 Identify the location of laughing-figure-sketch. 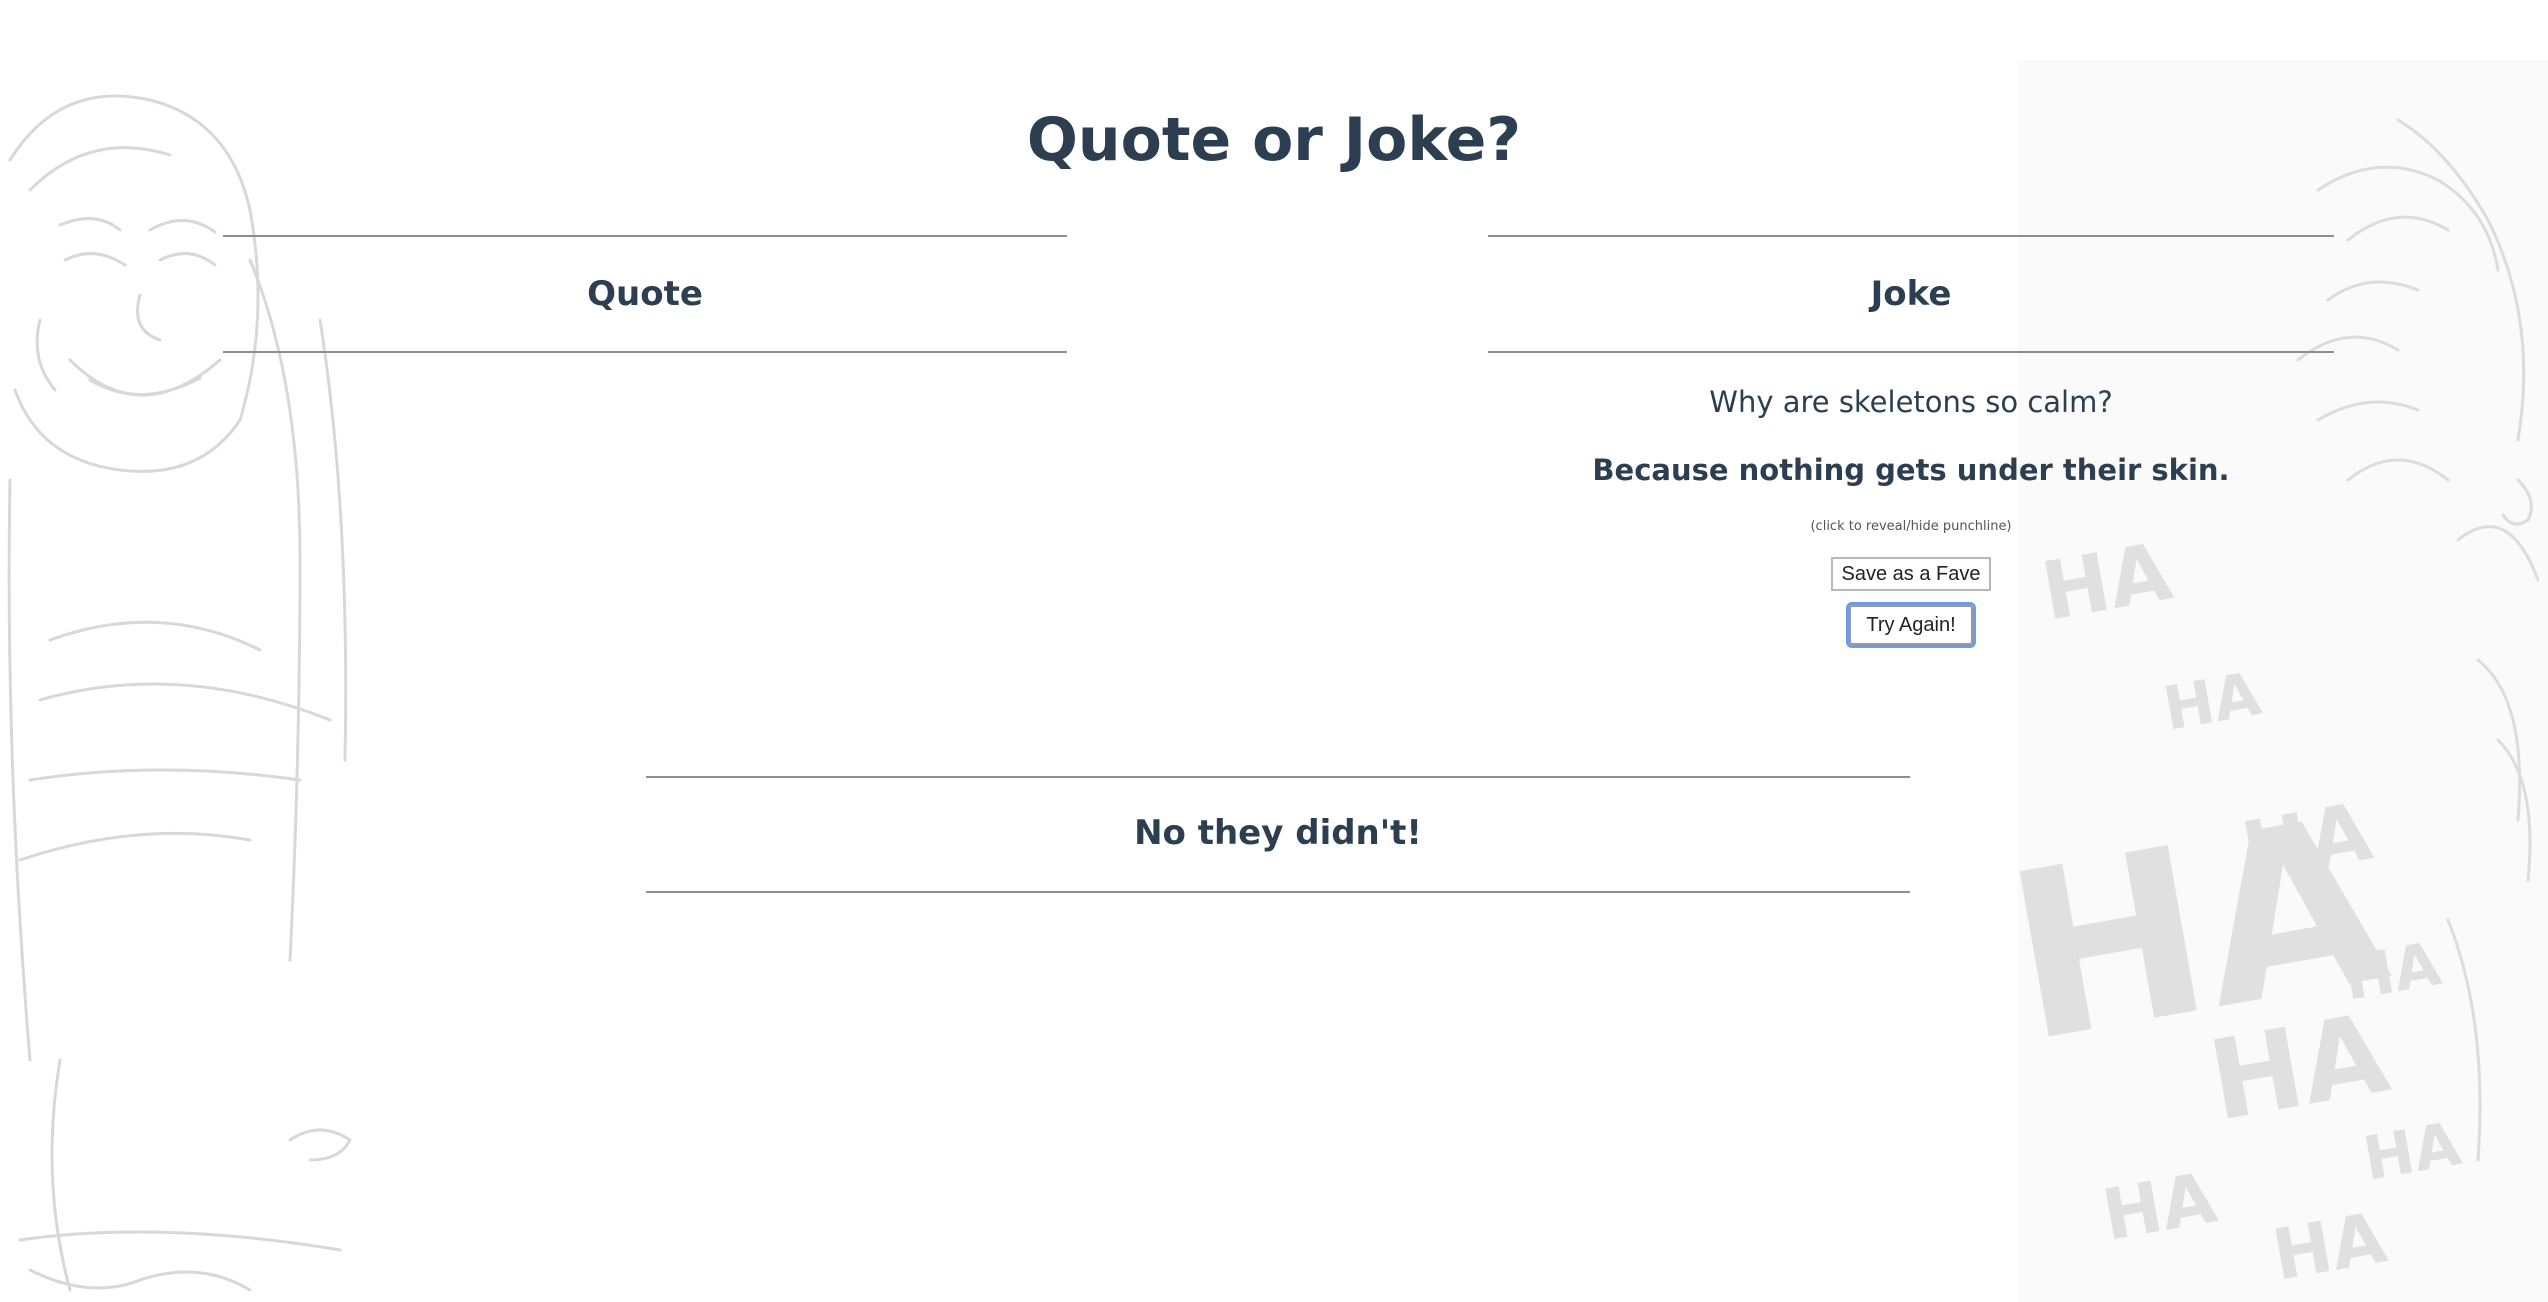
(186, 681).